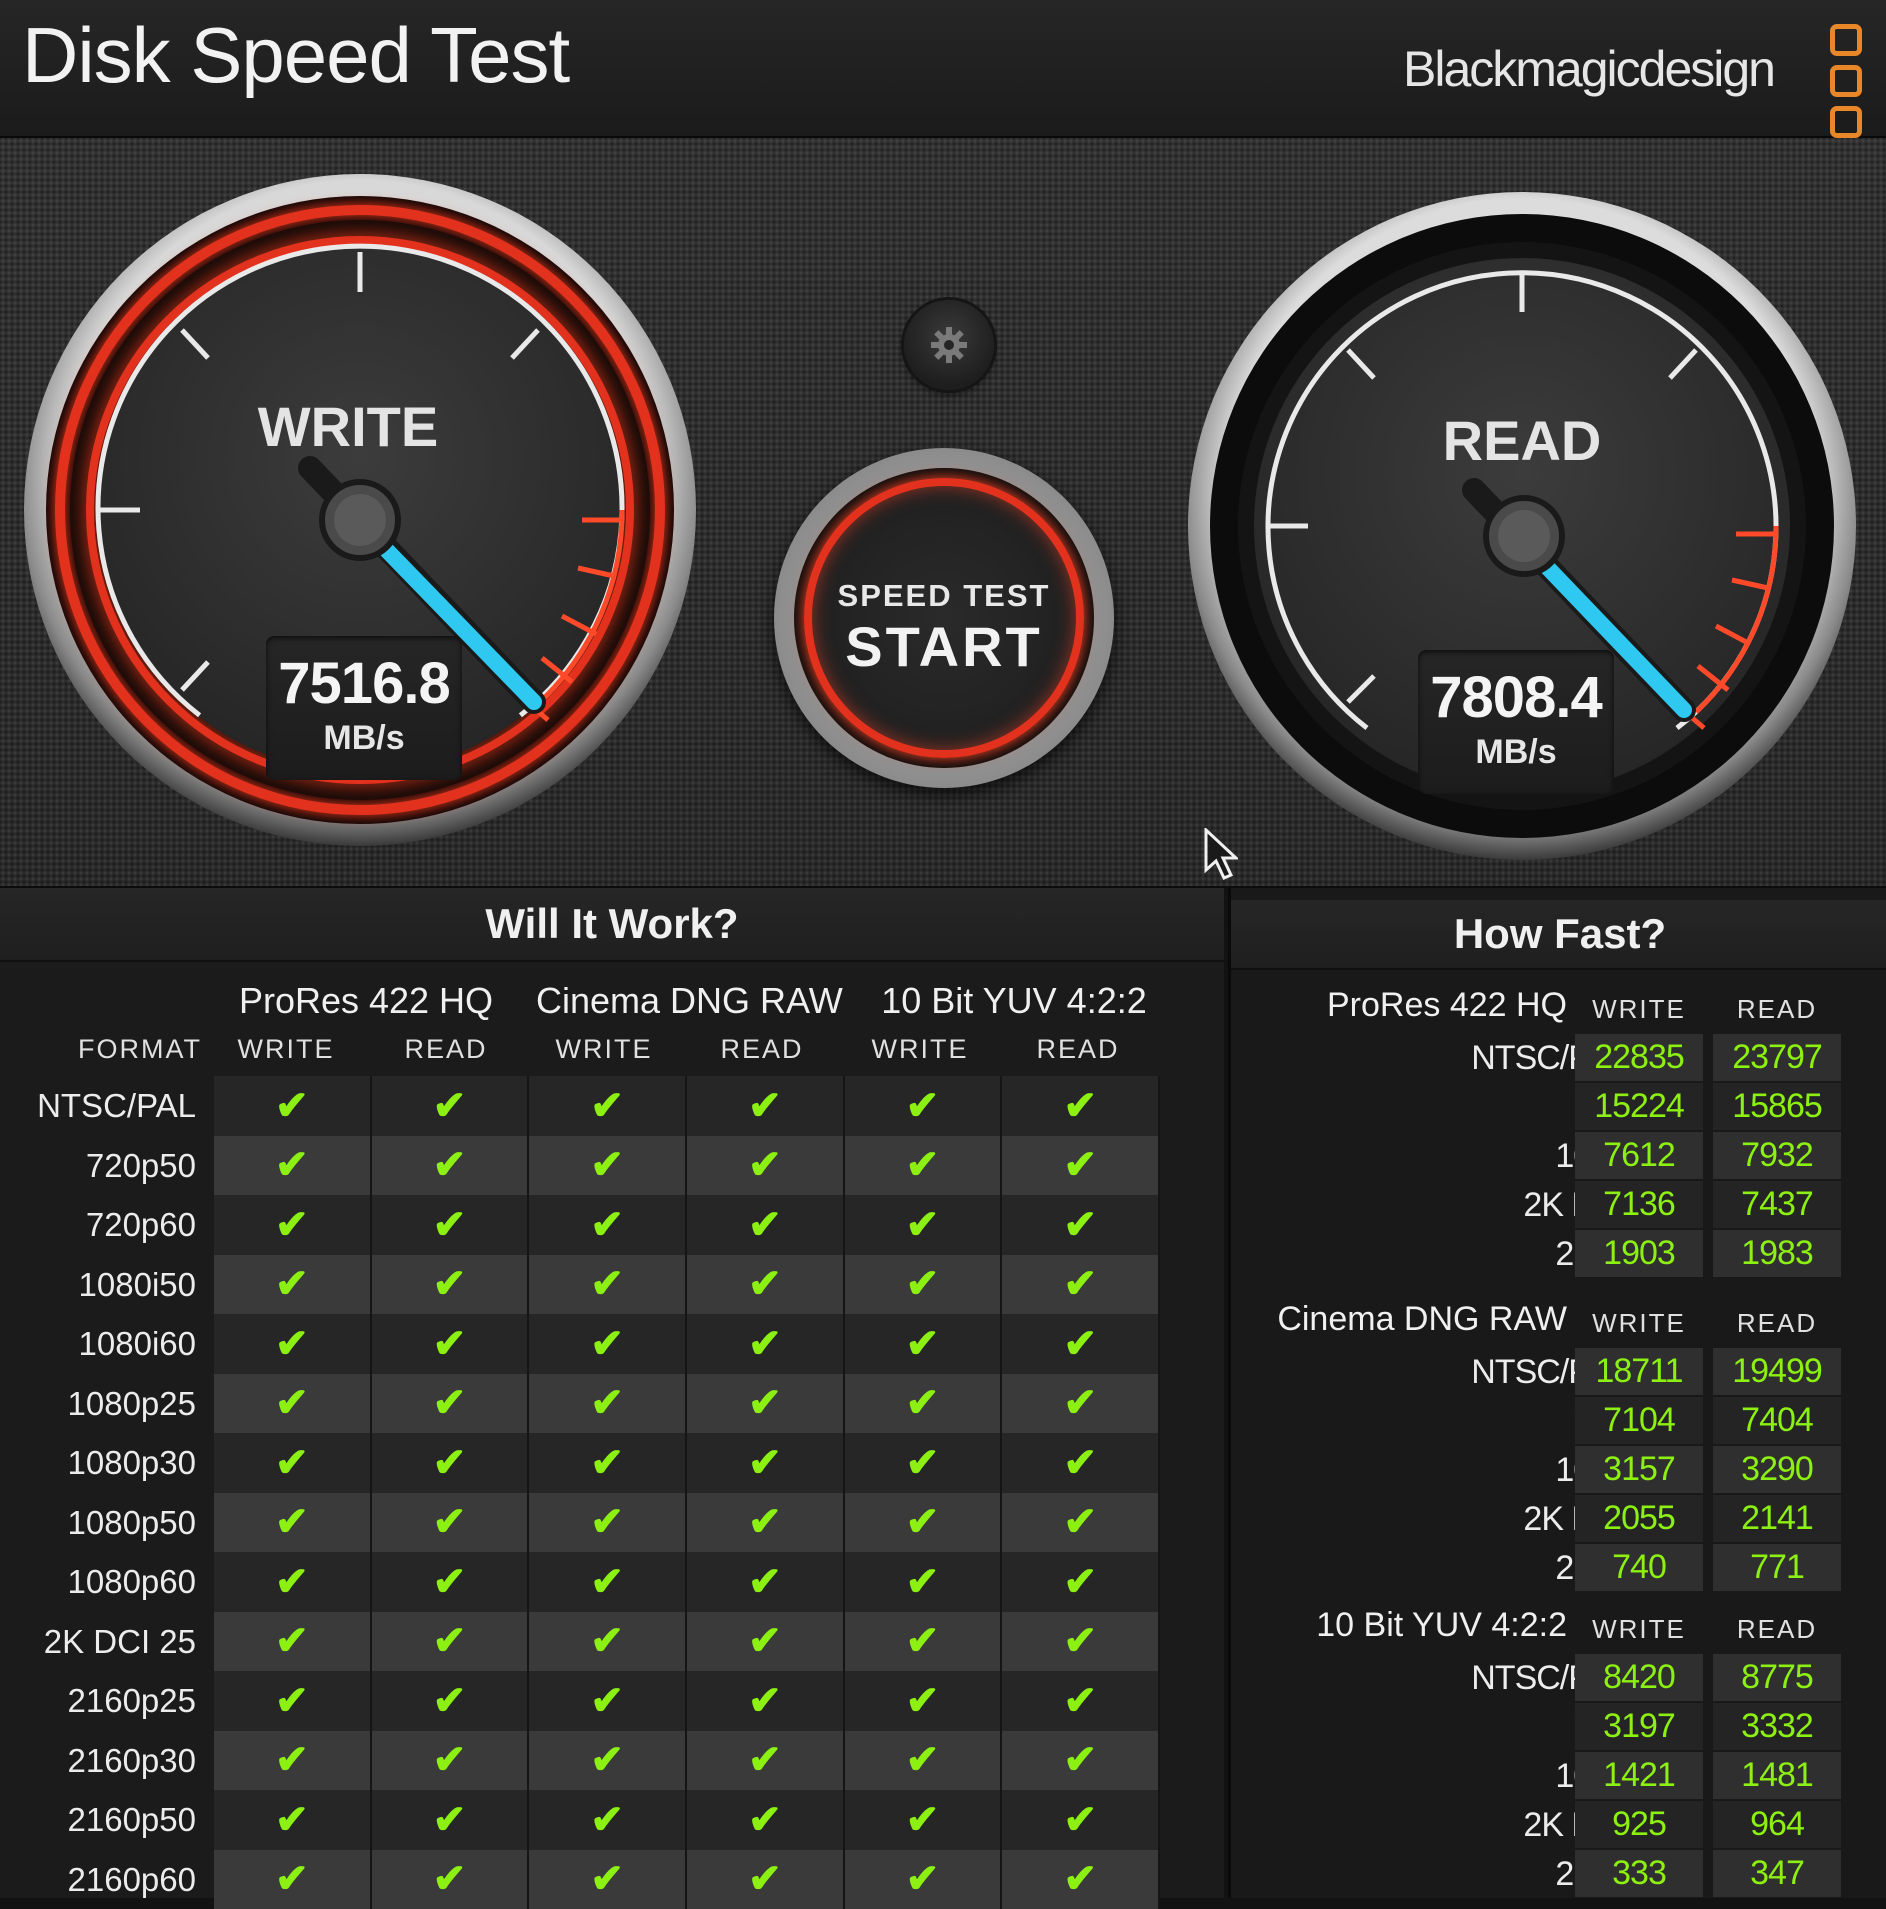 The height and width of the screenshot is (1909, 1886). Describe the element at coordinates (1522, 526) in the screenshot. I see `read-gauge: READ 7808.4 MB/s` at that location.